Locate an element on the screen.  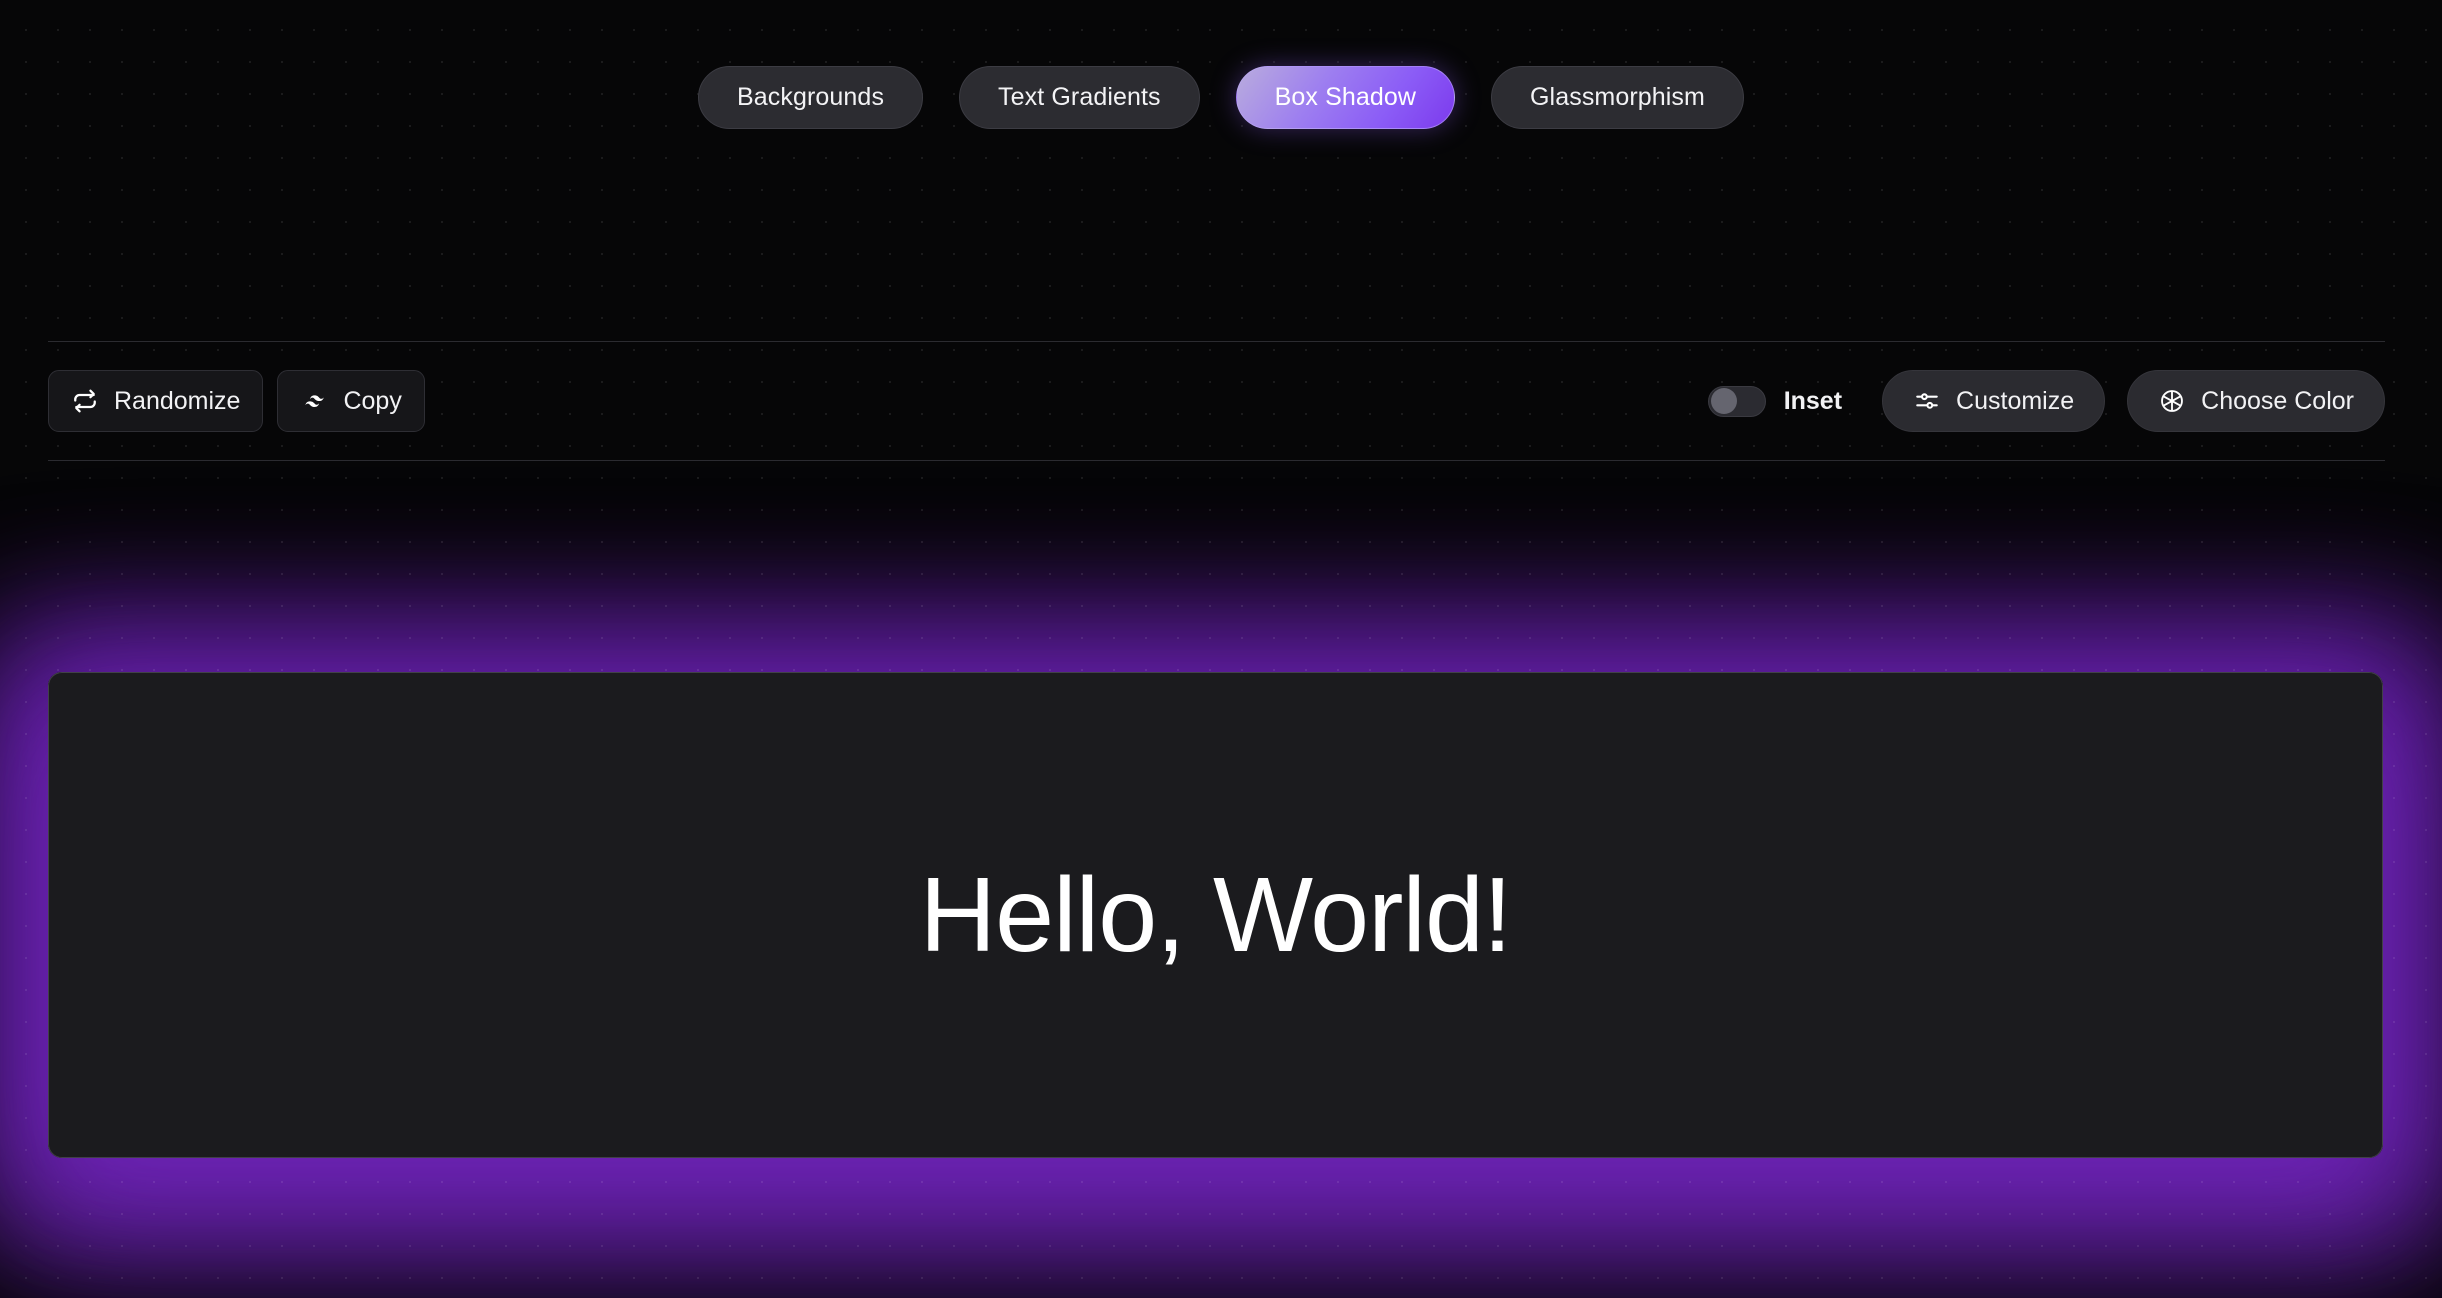
copy-button: Copy is located at coordinates (351, 401).